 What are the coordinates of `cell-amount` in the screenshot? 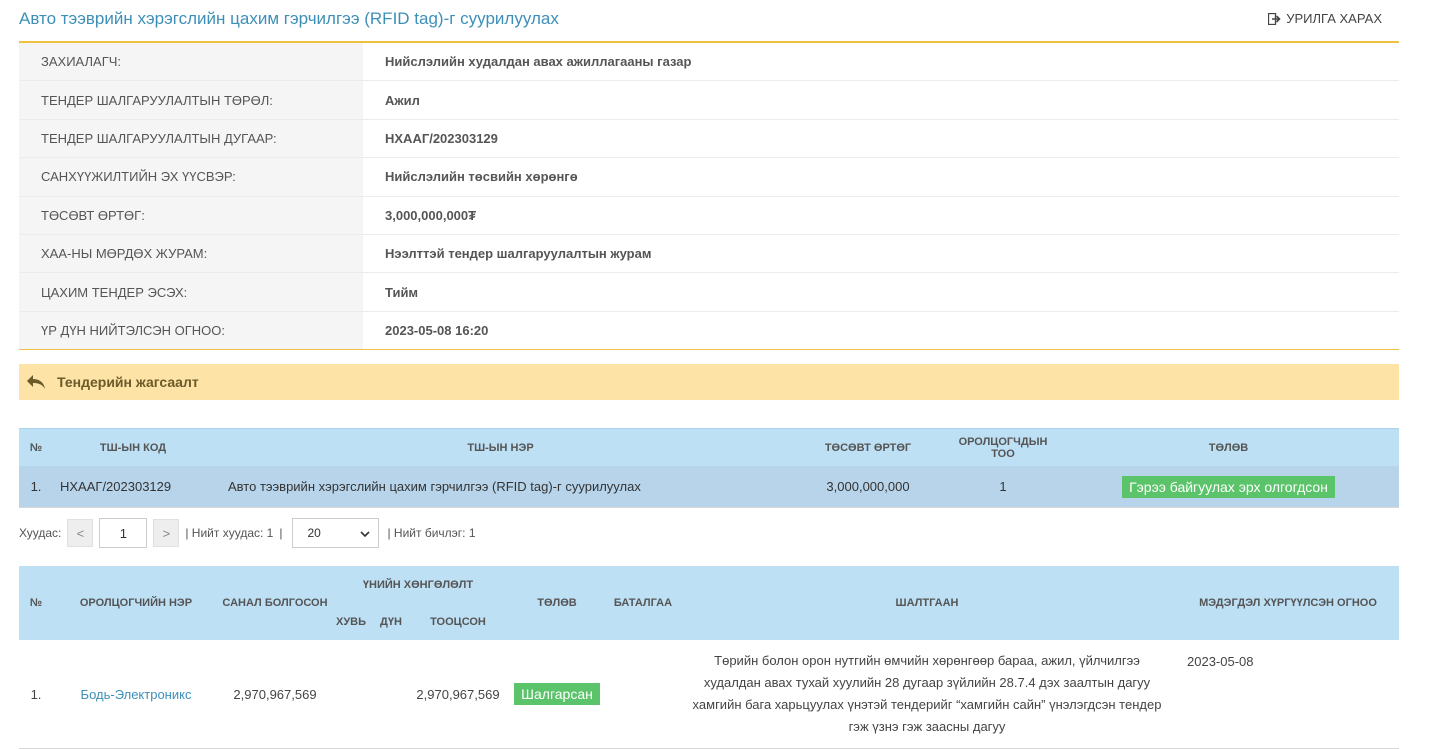 It's located at (391, 694).